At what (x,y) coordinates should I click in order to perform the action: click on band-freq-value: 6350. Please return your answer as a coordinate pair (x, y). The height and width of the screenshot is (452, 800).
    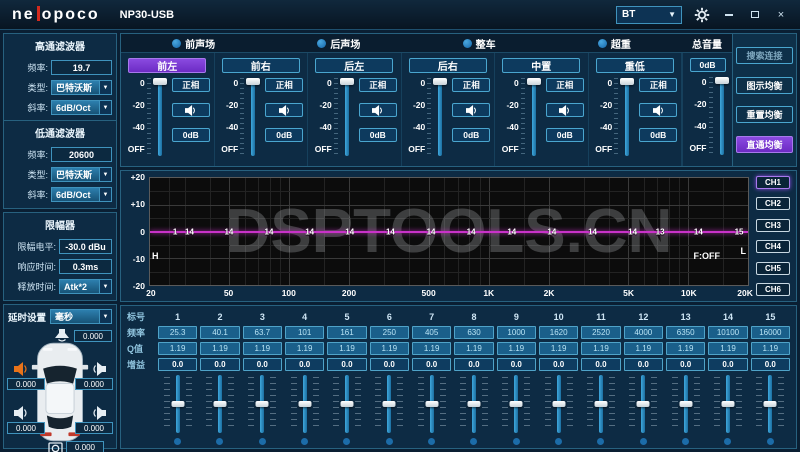
    Looking at the image, I should click on (685, 332).